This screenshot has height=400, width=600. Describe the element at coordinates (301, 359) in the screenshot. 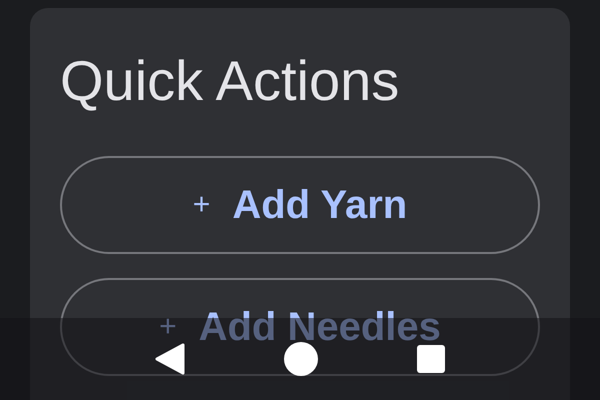

I see `home-icon` at that location.